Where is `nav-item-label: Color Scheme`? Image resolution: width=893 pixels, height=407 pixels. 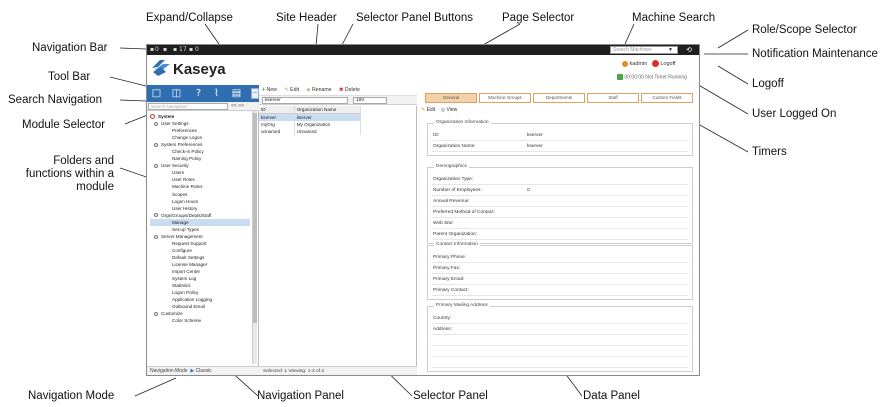
nav-item-label: Color Scheme is located at coordinates (187, 321).